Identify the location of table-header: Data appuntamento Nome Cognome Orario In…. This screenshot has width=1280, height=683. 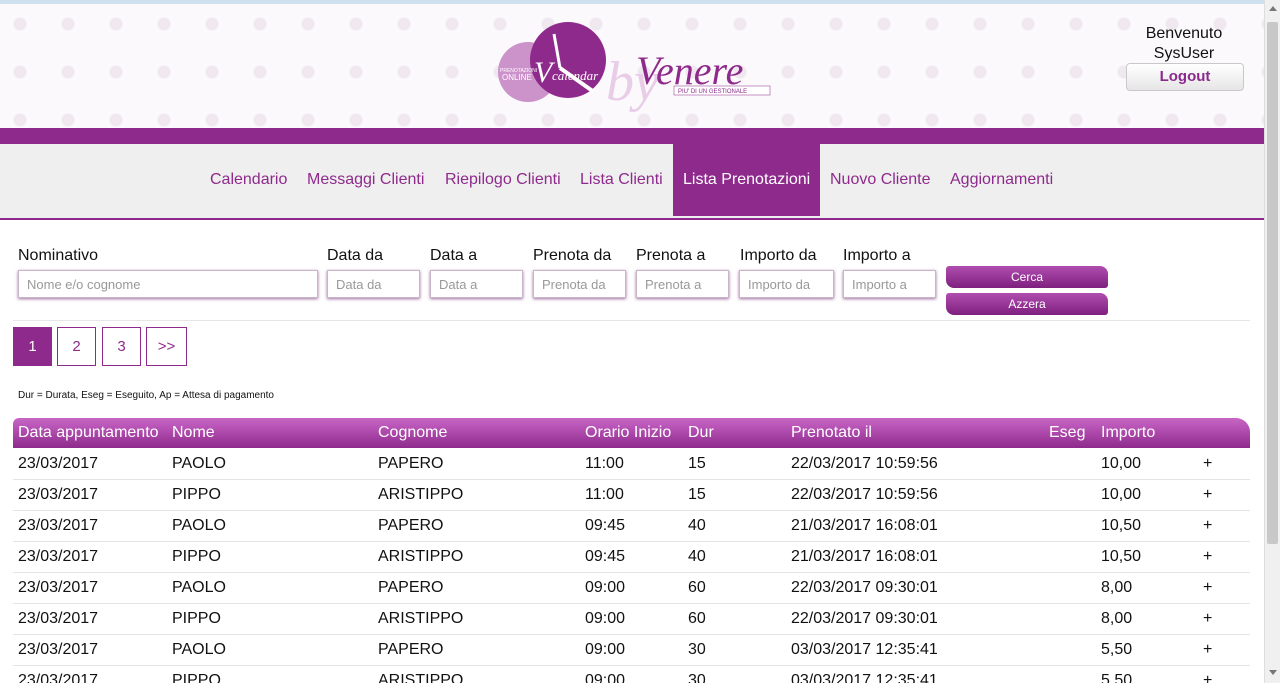
(631, 433).